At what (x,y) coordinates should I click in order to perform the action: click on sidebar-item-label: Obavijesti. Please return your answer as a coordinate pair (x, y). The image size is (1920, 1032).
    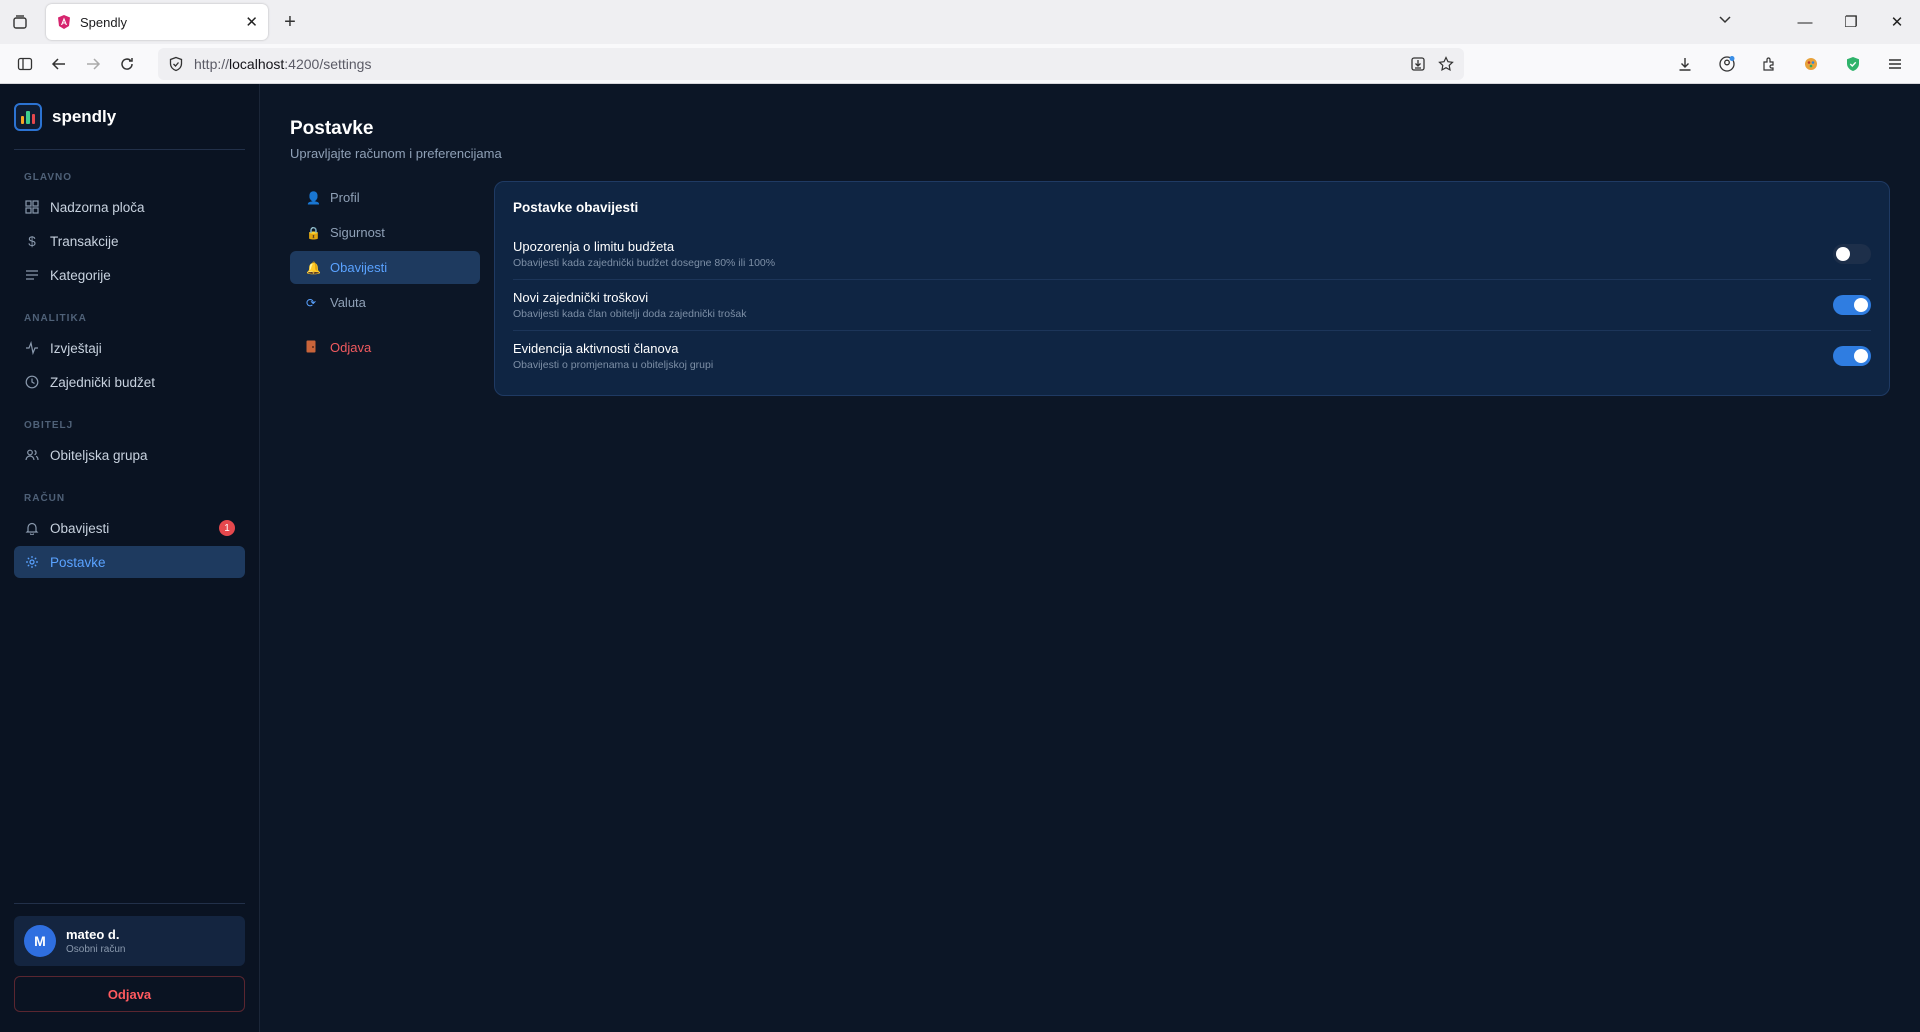
    Looking at the image, I should click on (80, 528).